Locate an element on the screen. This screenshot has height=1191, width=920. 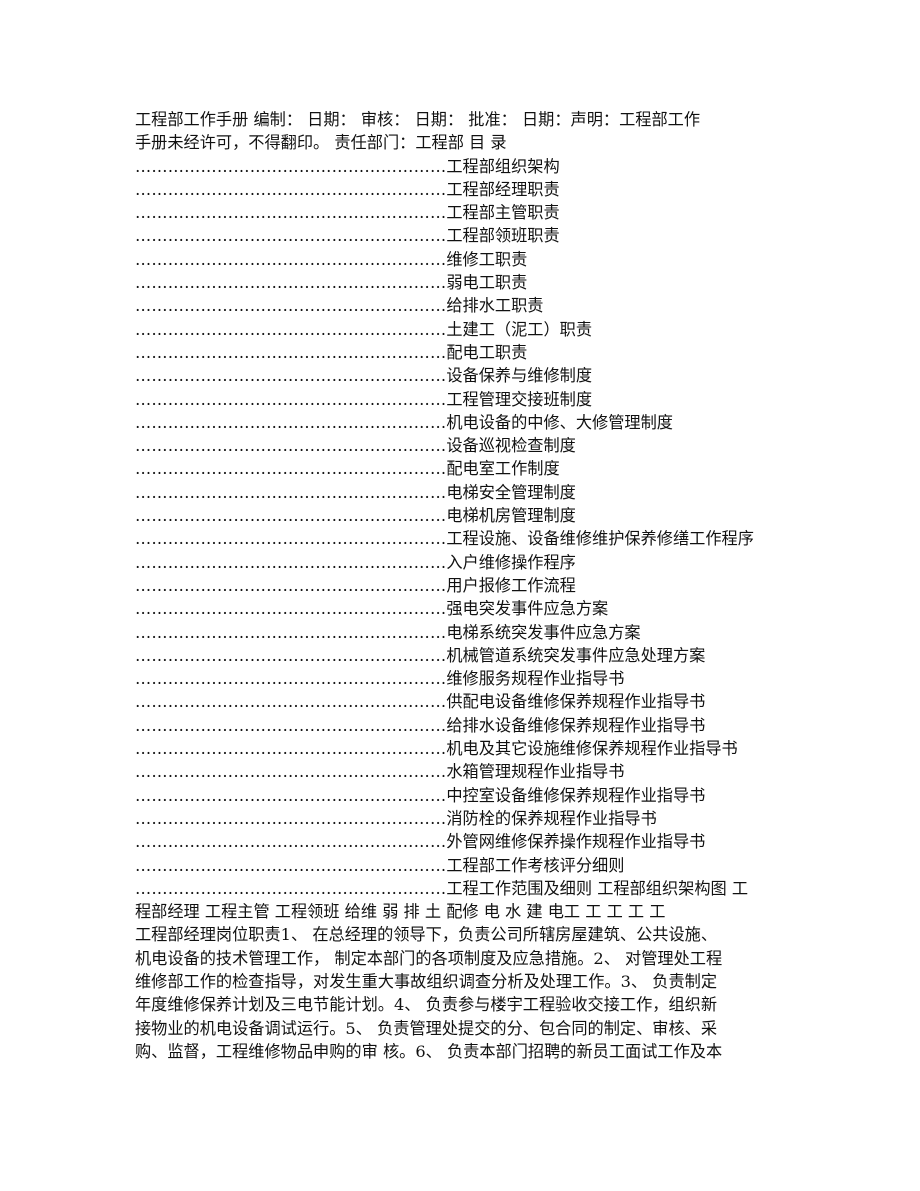
toc-entry-title: 电梯安全管理制度 is located at coordinates (511, 492).